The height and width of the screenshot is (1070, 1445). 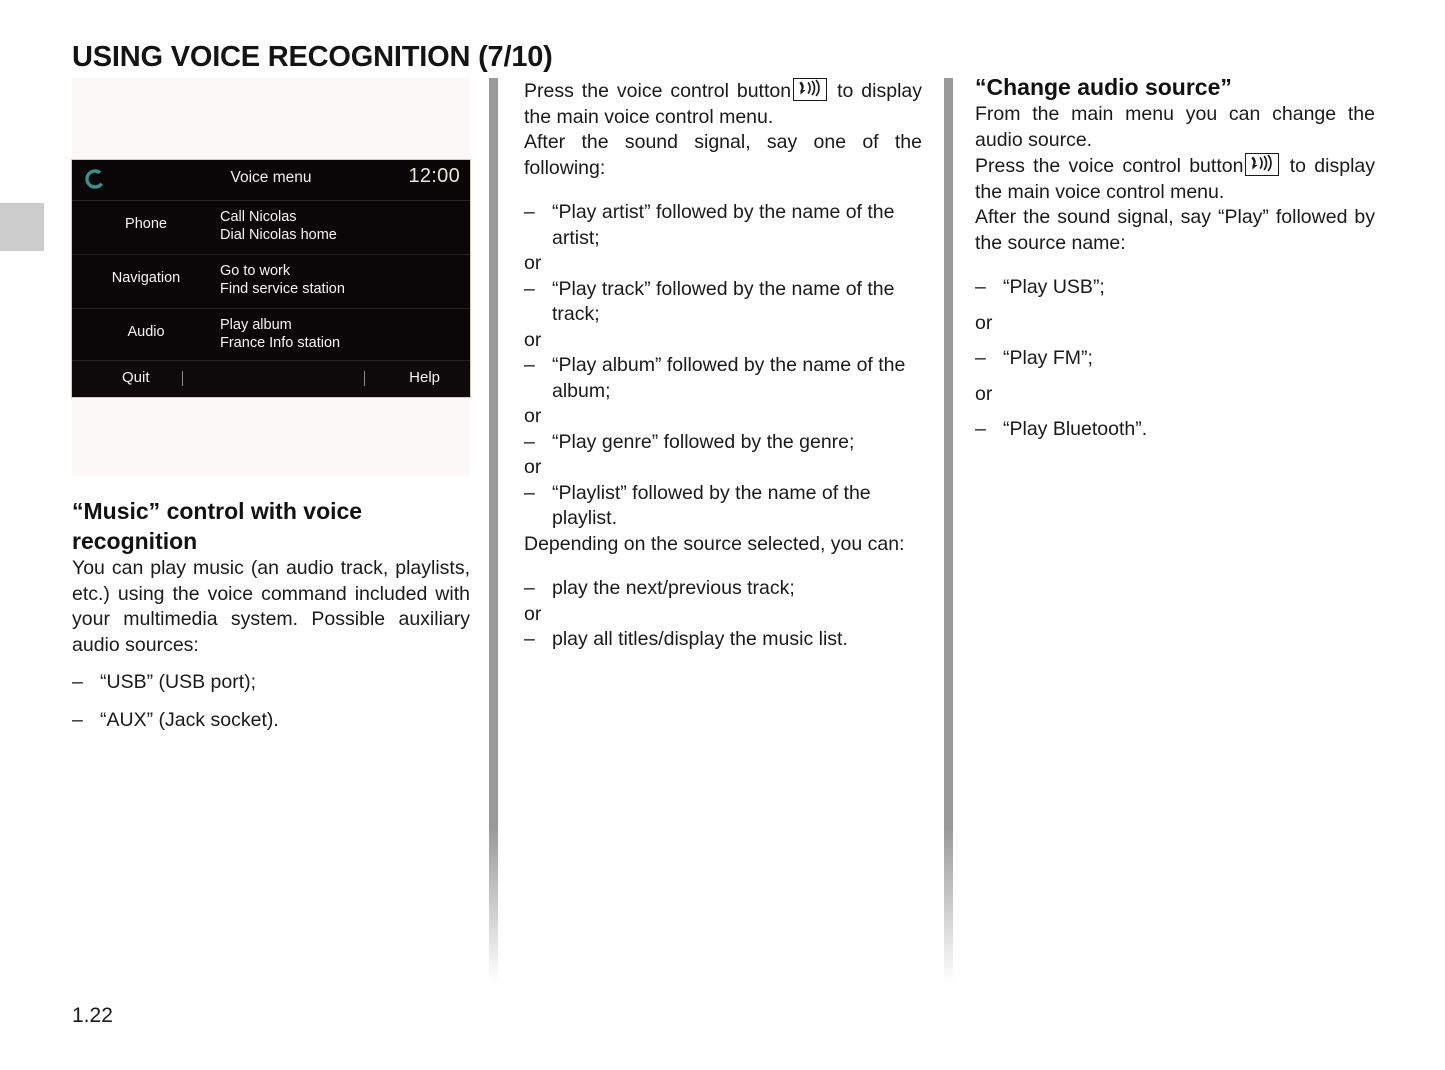 I want to click on voice-row-commands: Play album France Info station, so click(x=280, y=334).